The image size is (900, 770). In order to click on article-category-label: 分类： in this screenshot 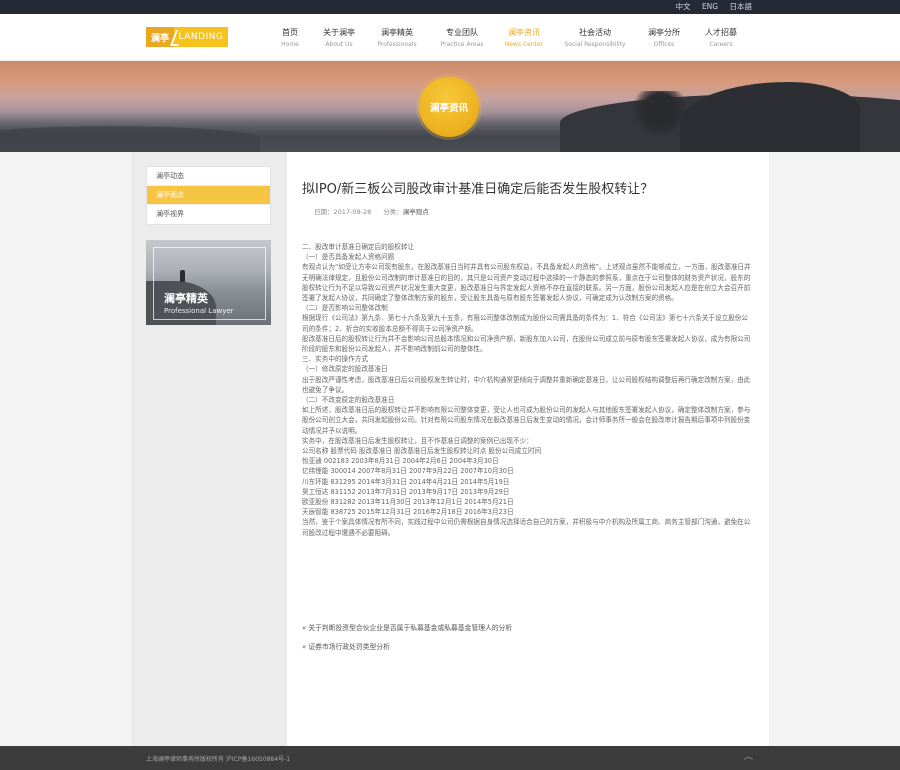, I will do `click(393, 212)`.